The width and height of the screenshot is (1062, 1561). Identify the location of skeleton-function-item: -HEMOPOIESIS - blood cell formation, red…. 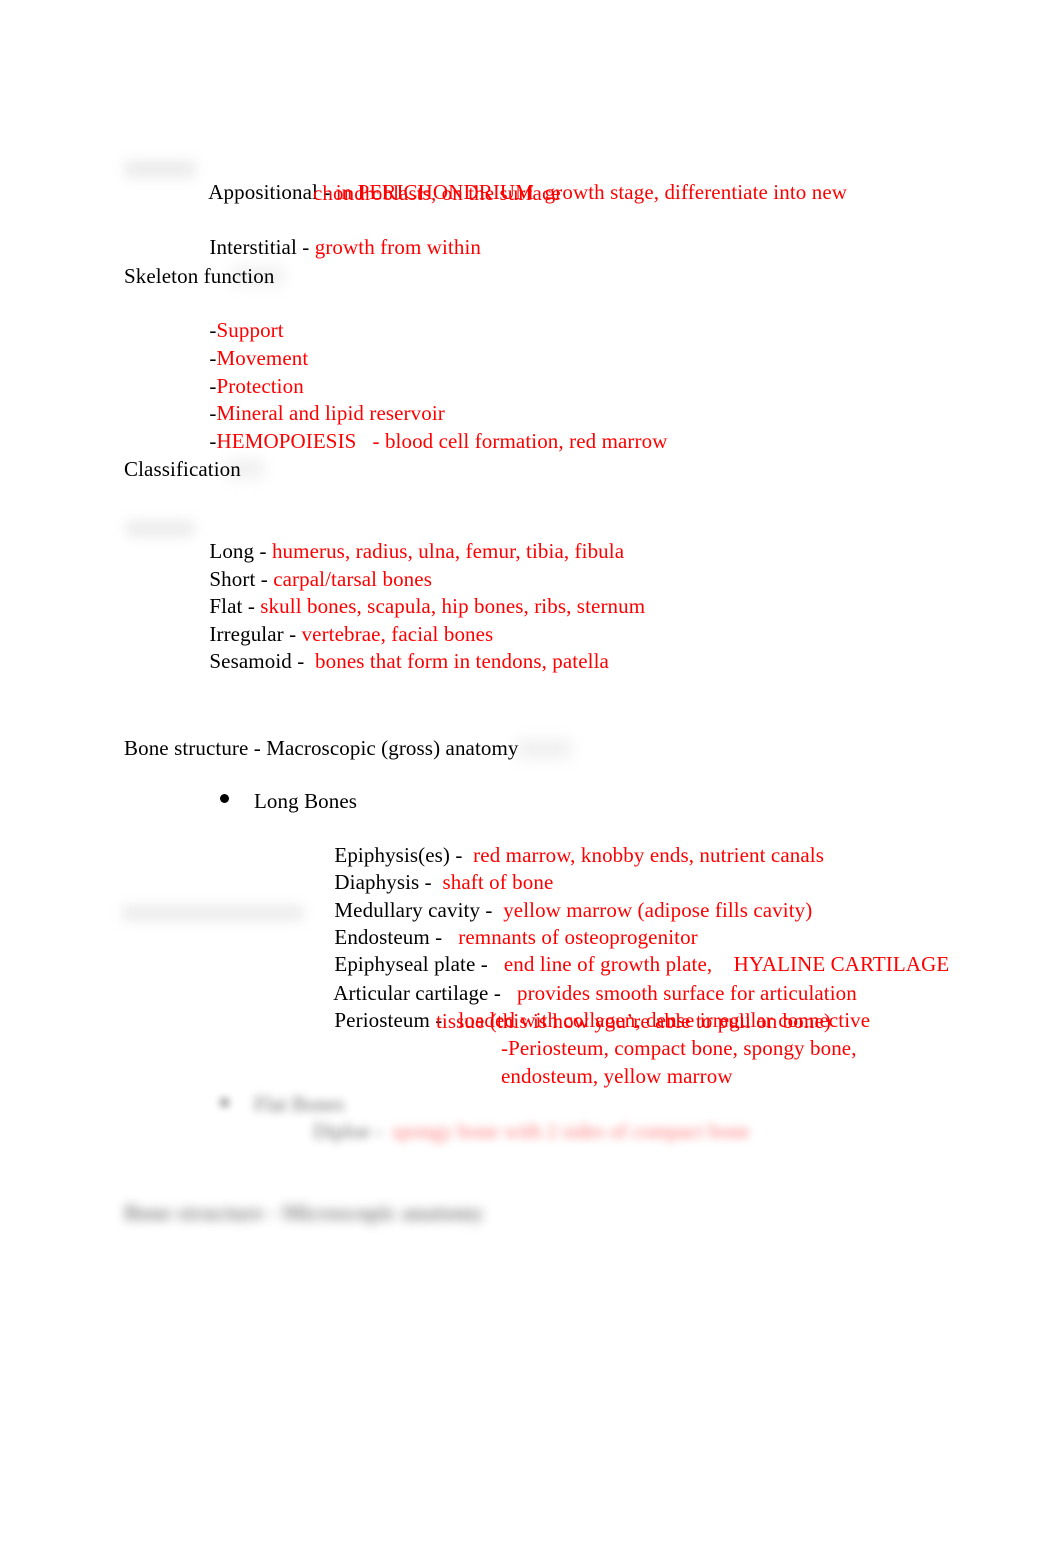
(427, 441).